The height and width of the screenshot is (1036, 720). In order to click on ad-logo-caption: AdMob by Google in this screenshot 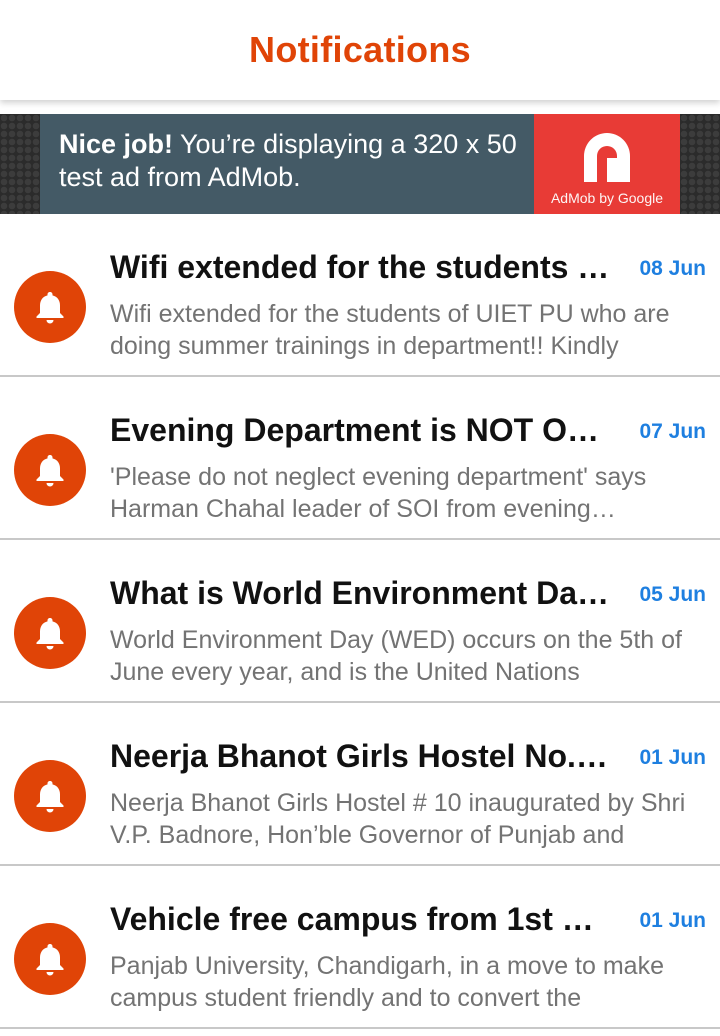, I will do `click(607, 198)`.